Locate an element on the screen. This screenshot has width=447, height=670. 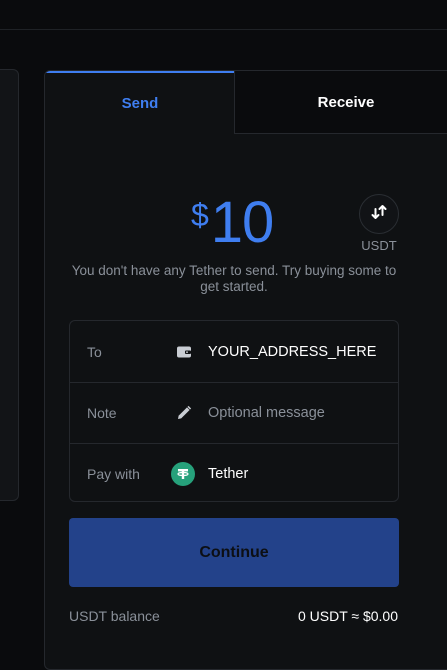
note-input: Optional message is located at coordinates (266, 413).